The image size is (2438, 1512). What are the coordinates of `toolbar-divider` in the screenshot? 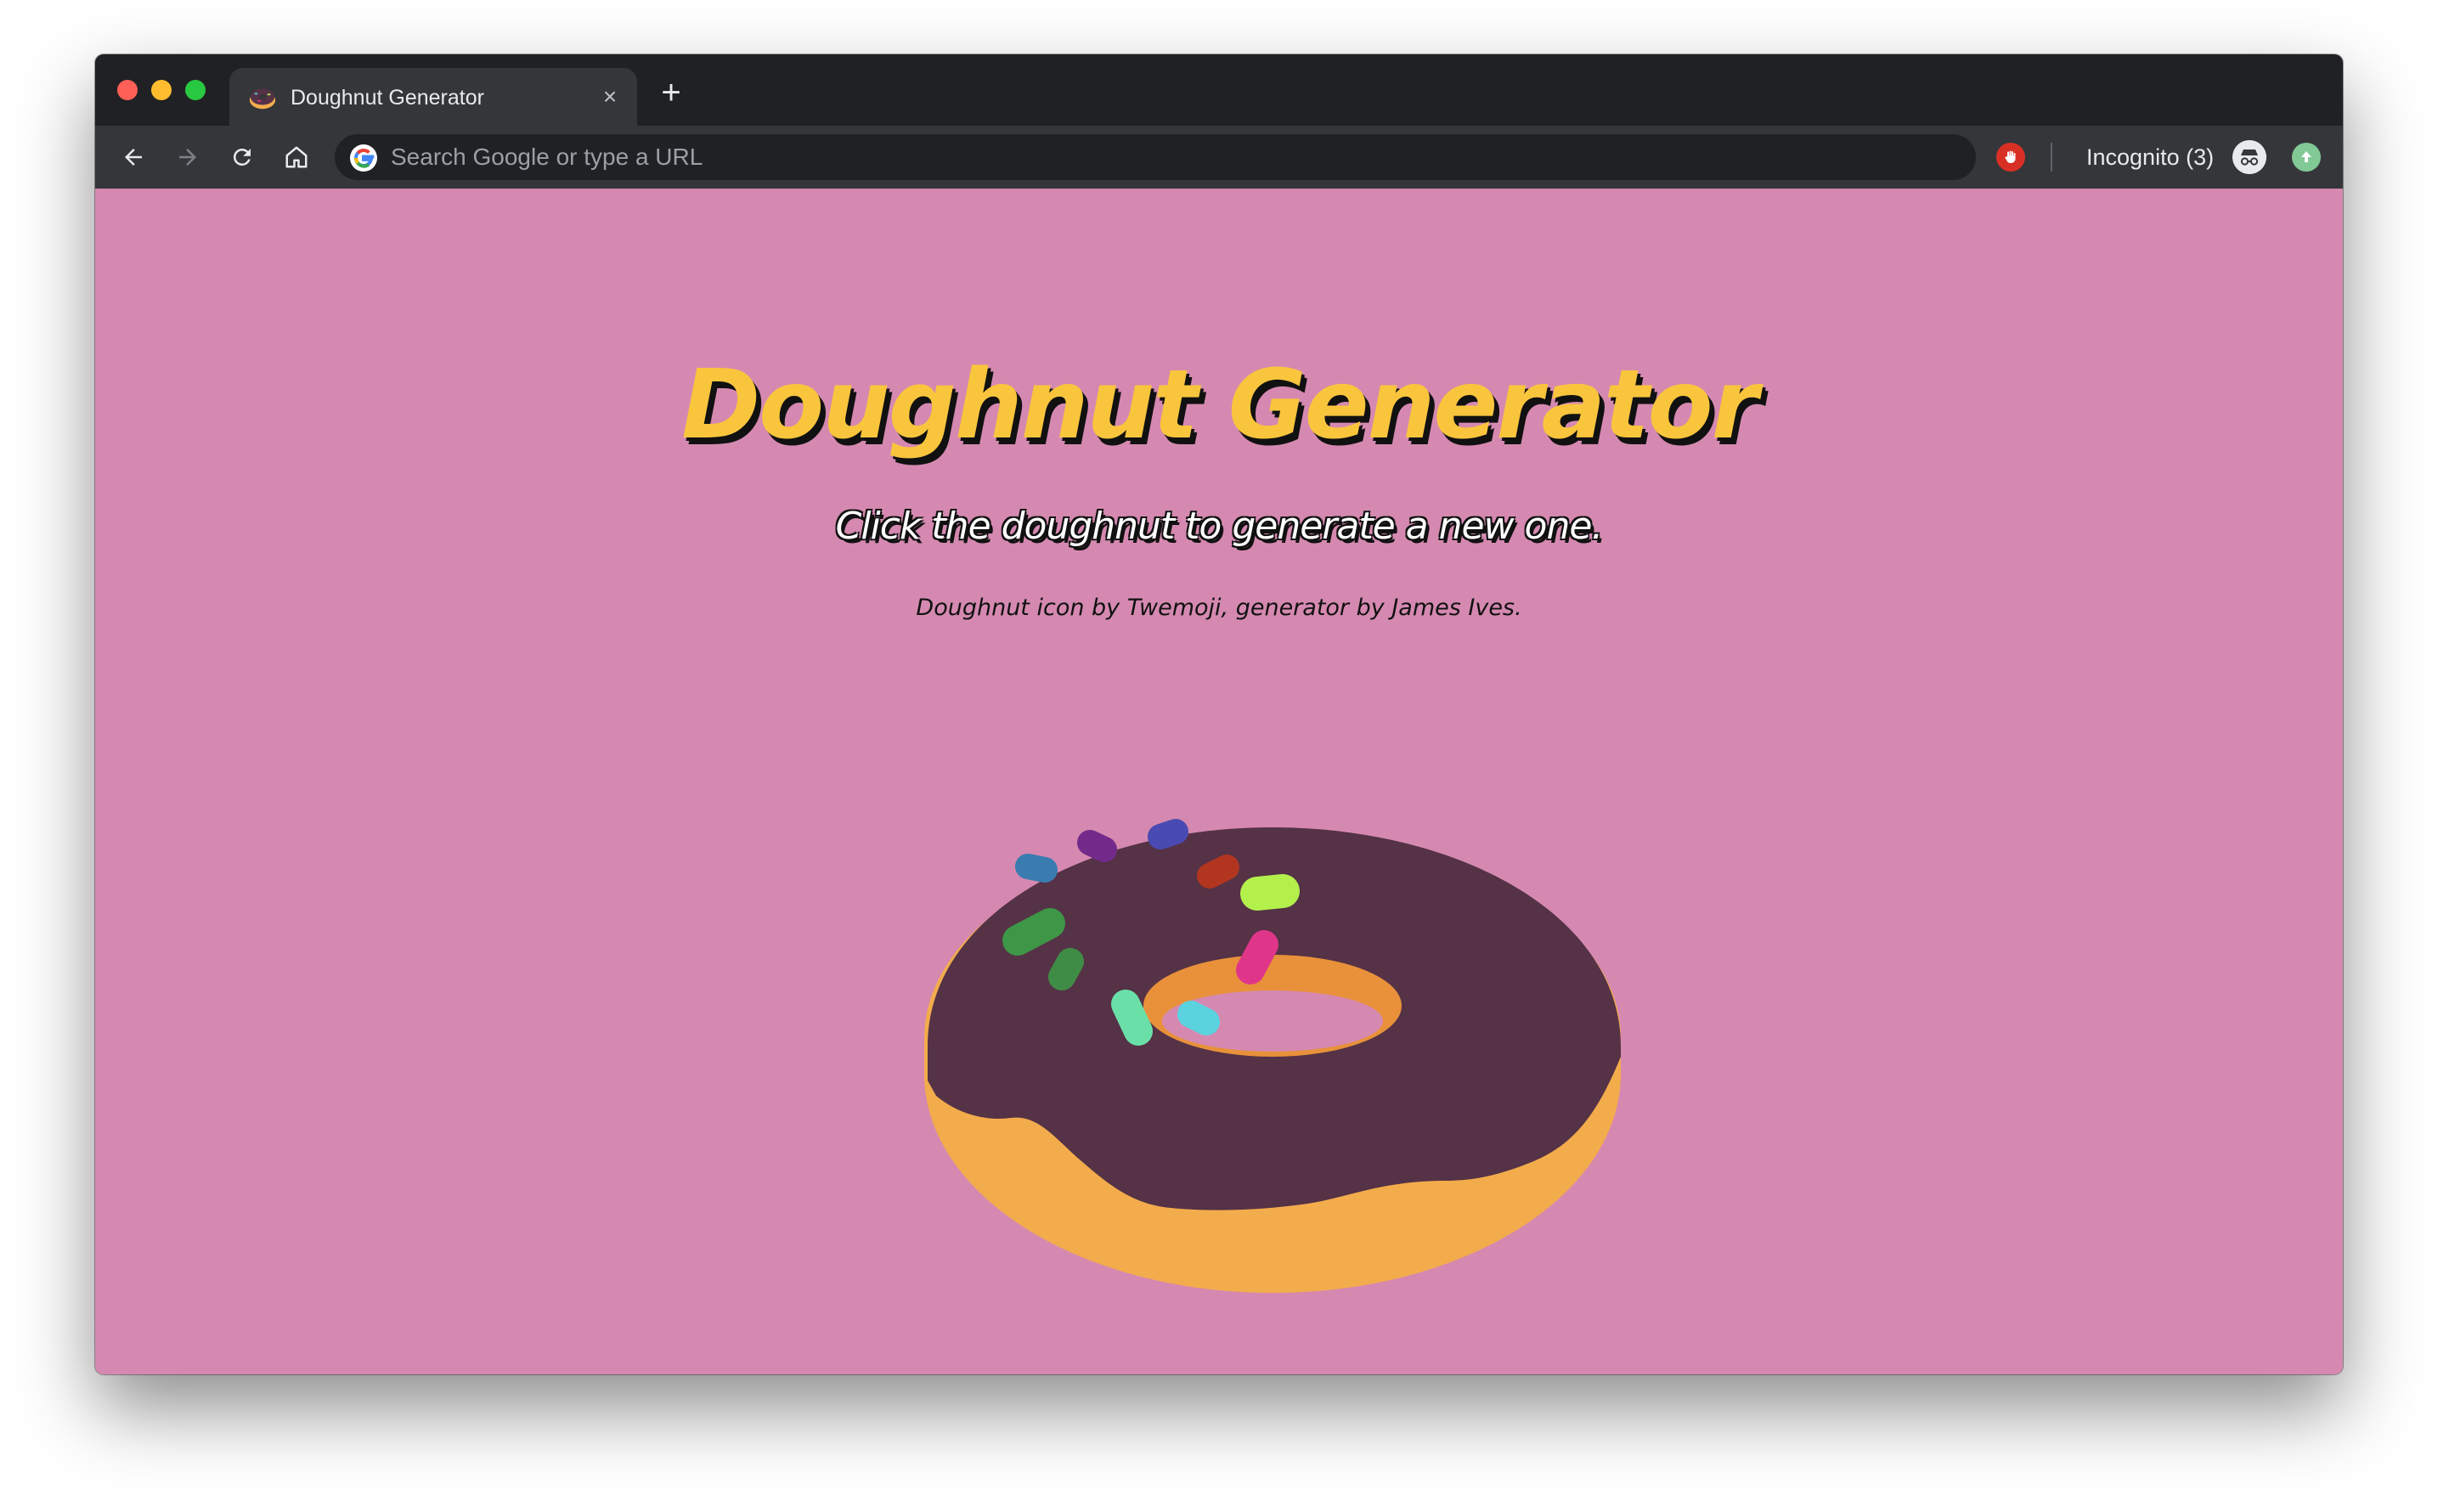 It's located at (2051, 157).